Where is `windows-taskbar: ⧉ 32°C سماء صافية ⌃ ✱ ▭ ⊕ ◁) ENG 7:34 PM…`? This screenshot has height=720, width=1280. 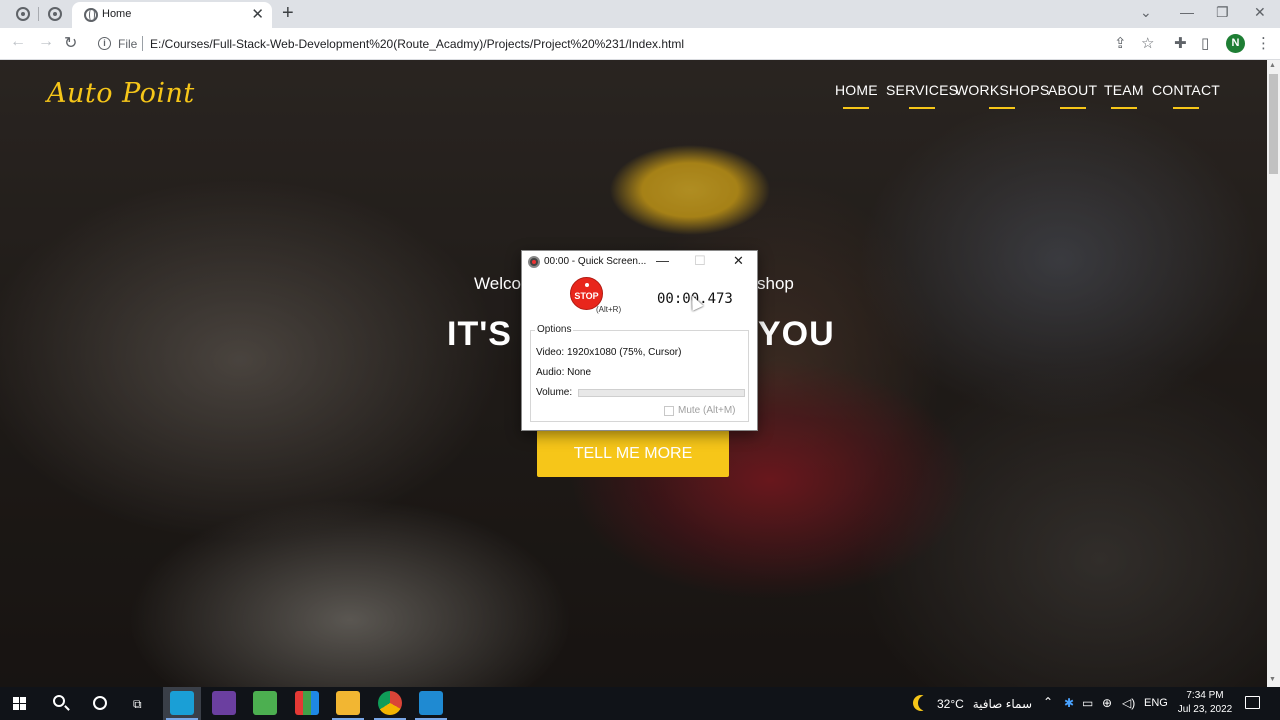 windows-taskbar: ⧉ 32°C سماء صافية ⌃ ✱ ▭ ⊕ ◁) ENG 7:34 PM… is located at coordinates (640, 703).